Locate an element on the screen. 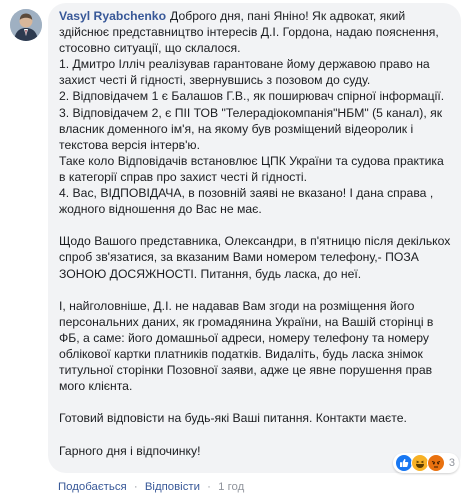  avatar is located at coordinates (26, 25).